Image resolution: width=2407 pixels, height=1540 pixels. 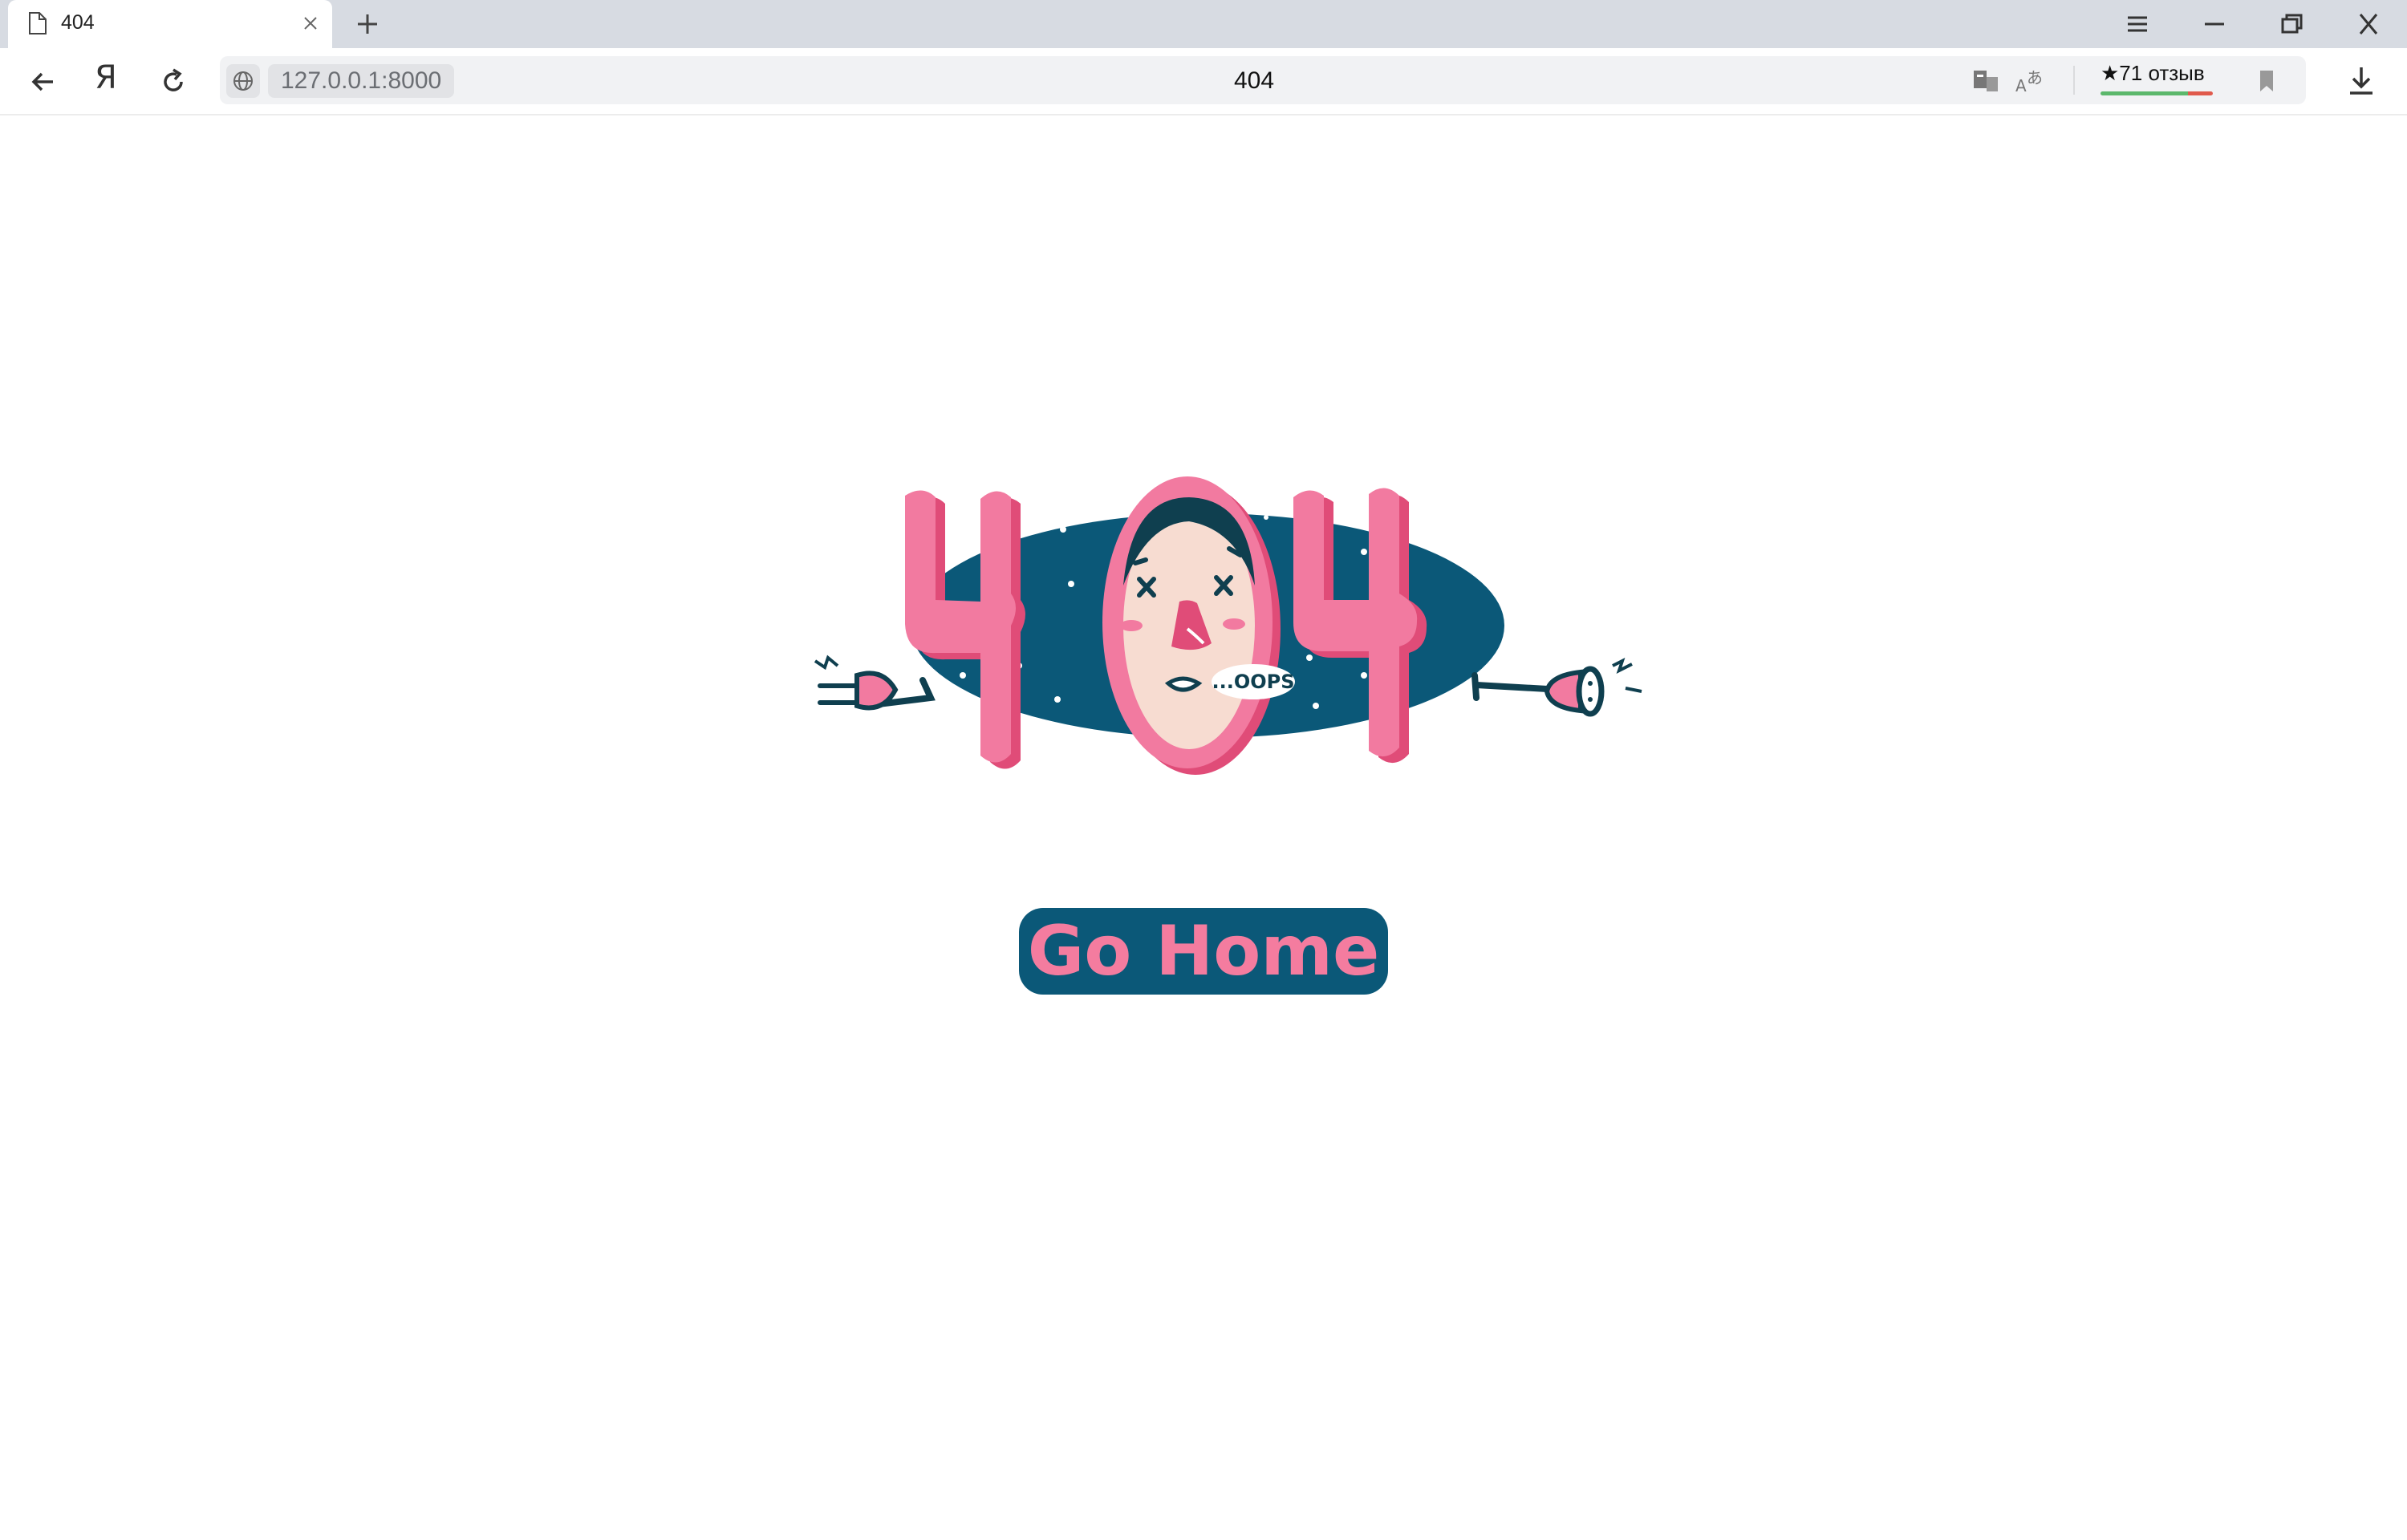 What do you see at coordinates (361, 81) in the screenshot?
I see `url-text: 127.0.0.1:8000` at bounding box center [361, 81].